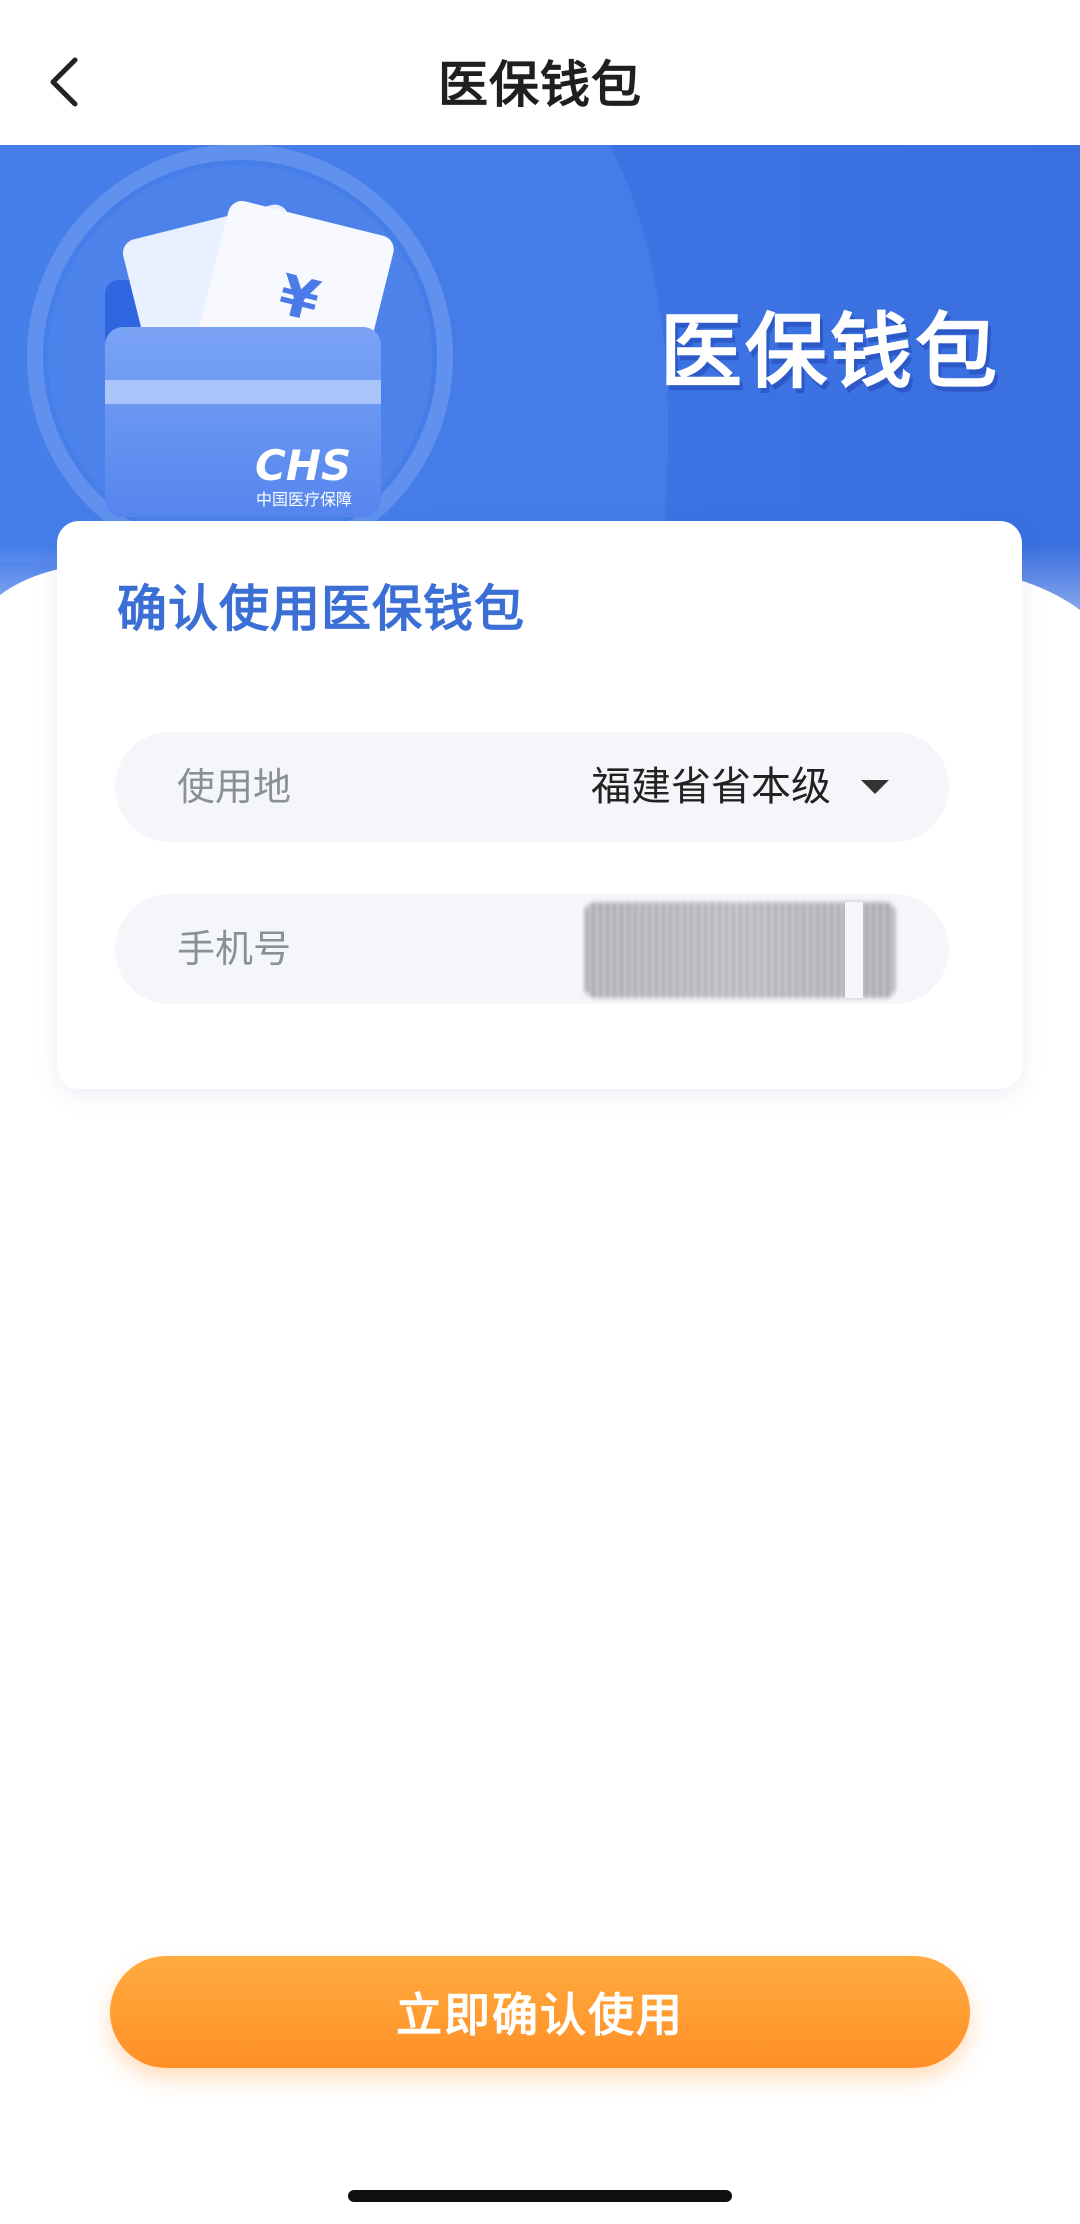 Image resolution: width=1080 pixels, height=2224 pixels. Describe the element at coordinates (303, 465) in the screenshot. I see `chs-logo-text: CHS` at that location.